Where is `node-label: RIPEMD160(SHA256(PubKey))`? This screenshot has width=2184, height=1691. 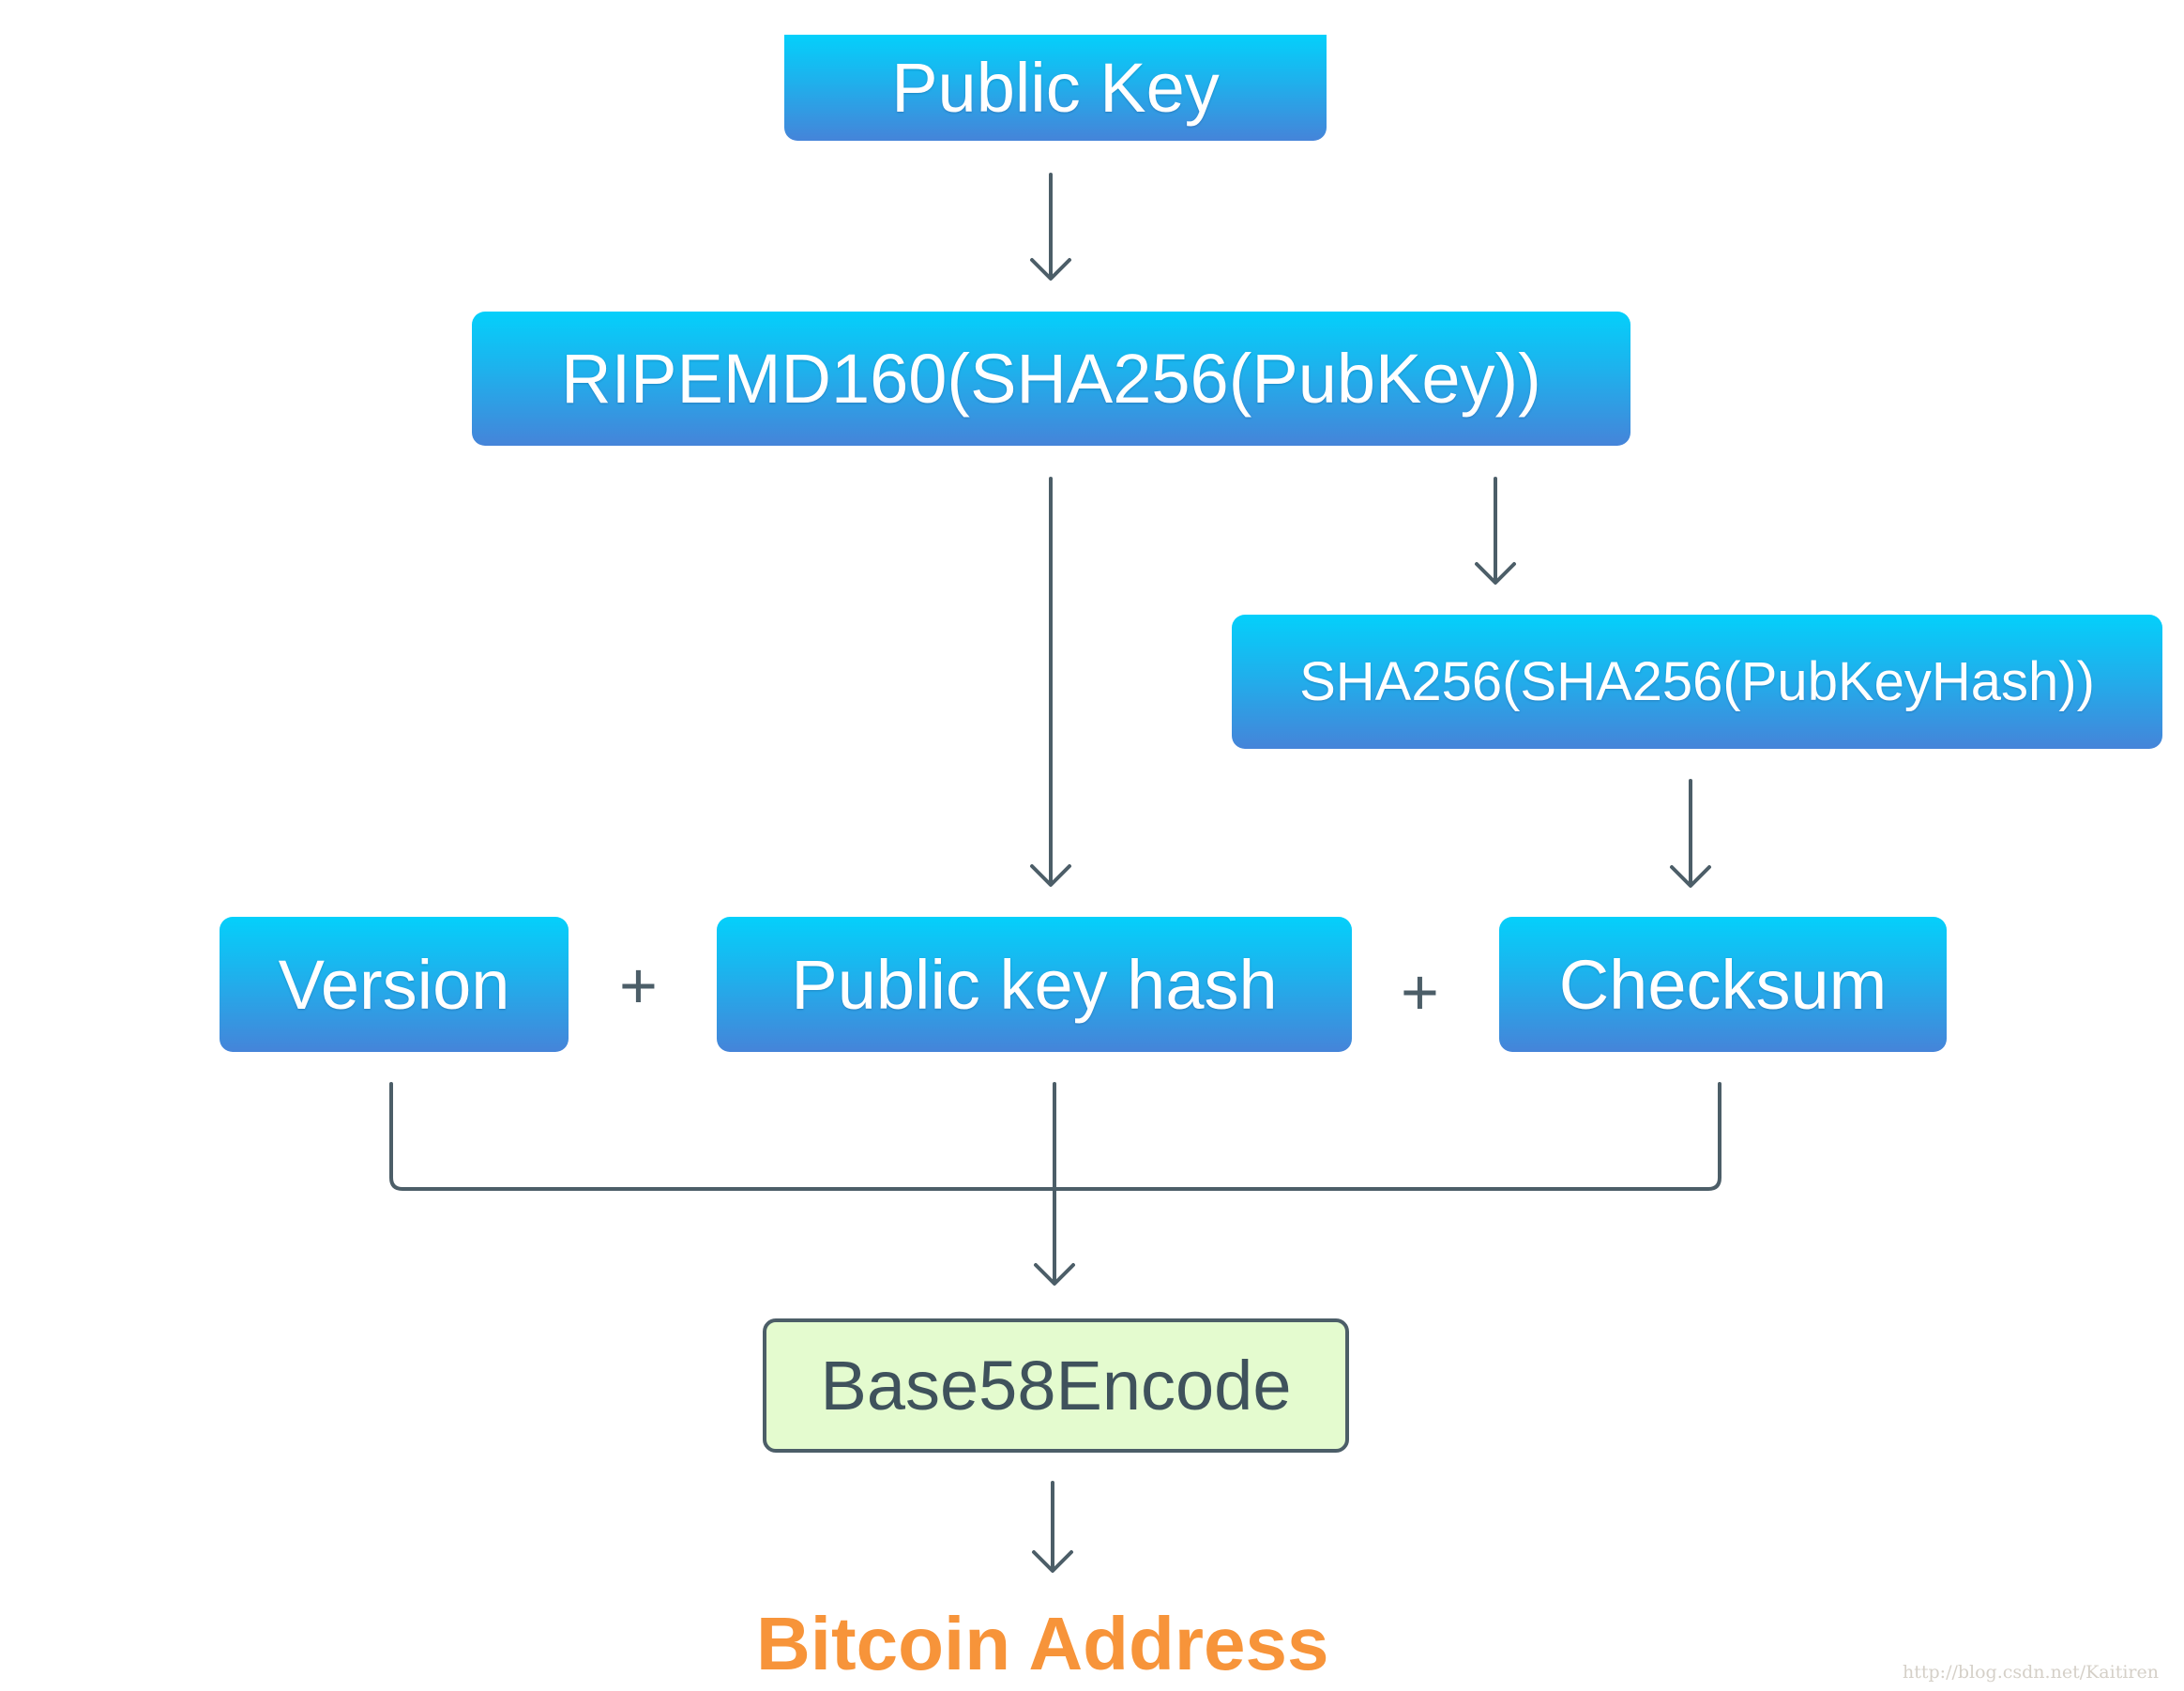 node-label: RIPEMD160(SHA256(PubKey)) is located at coordinates (1051, 379).